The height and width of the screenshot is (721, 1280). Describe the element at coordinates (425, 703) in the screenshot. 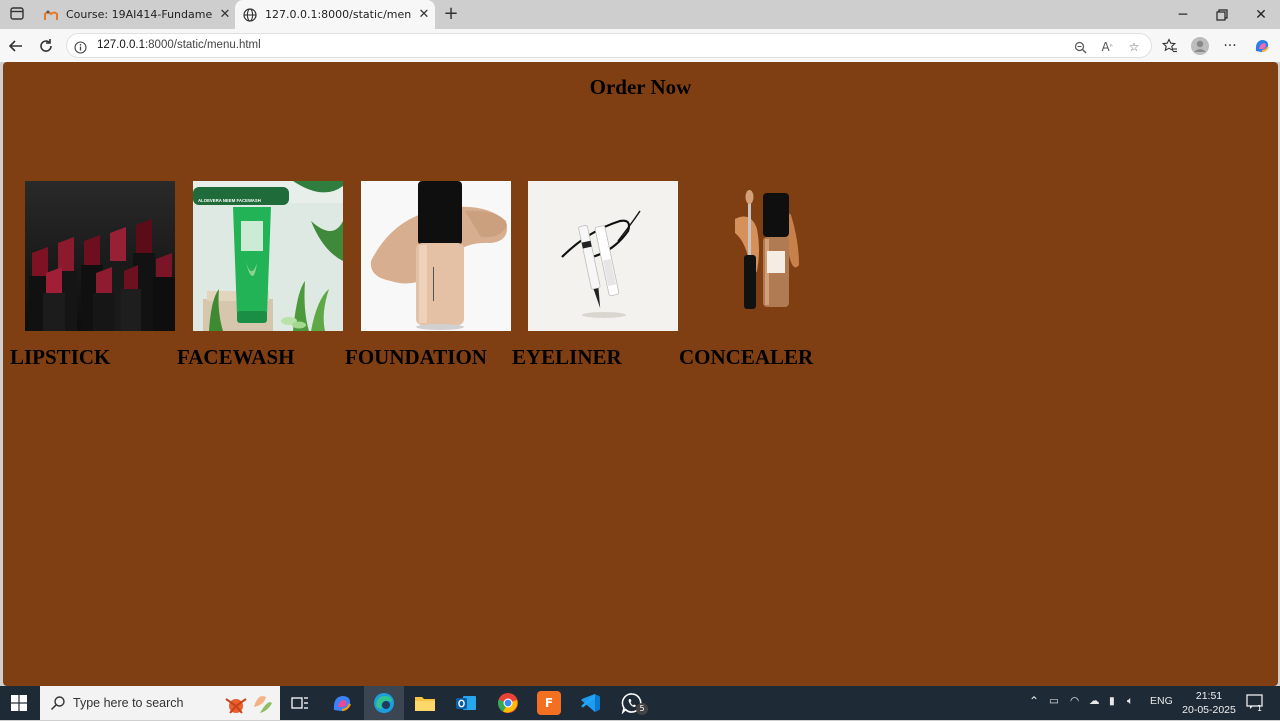

I see `file-explorer-icon` at that location.